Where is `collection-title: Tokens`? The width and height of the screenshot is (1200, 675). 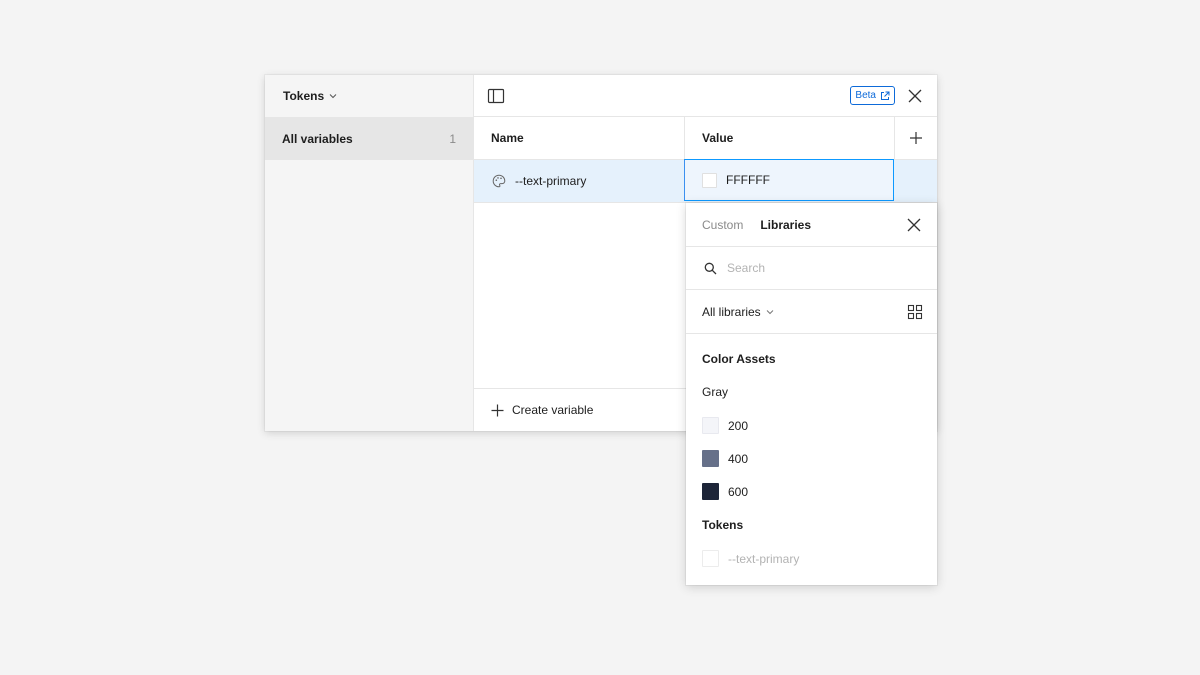 collection-title: Tokens is located at coordinates (304, 96).